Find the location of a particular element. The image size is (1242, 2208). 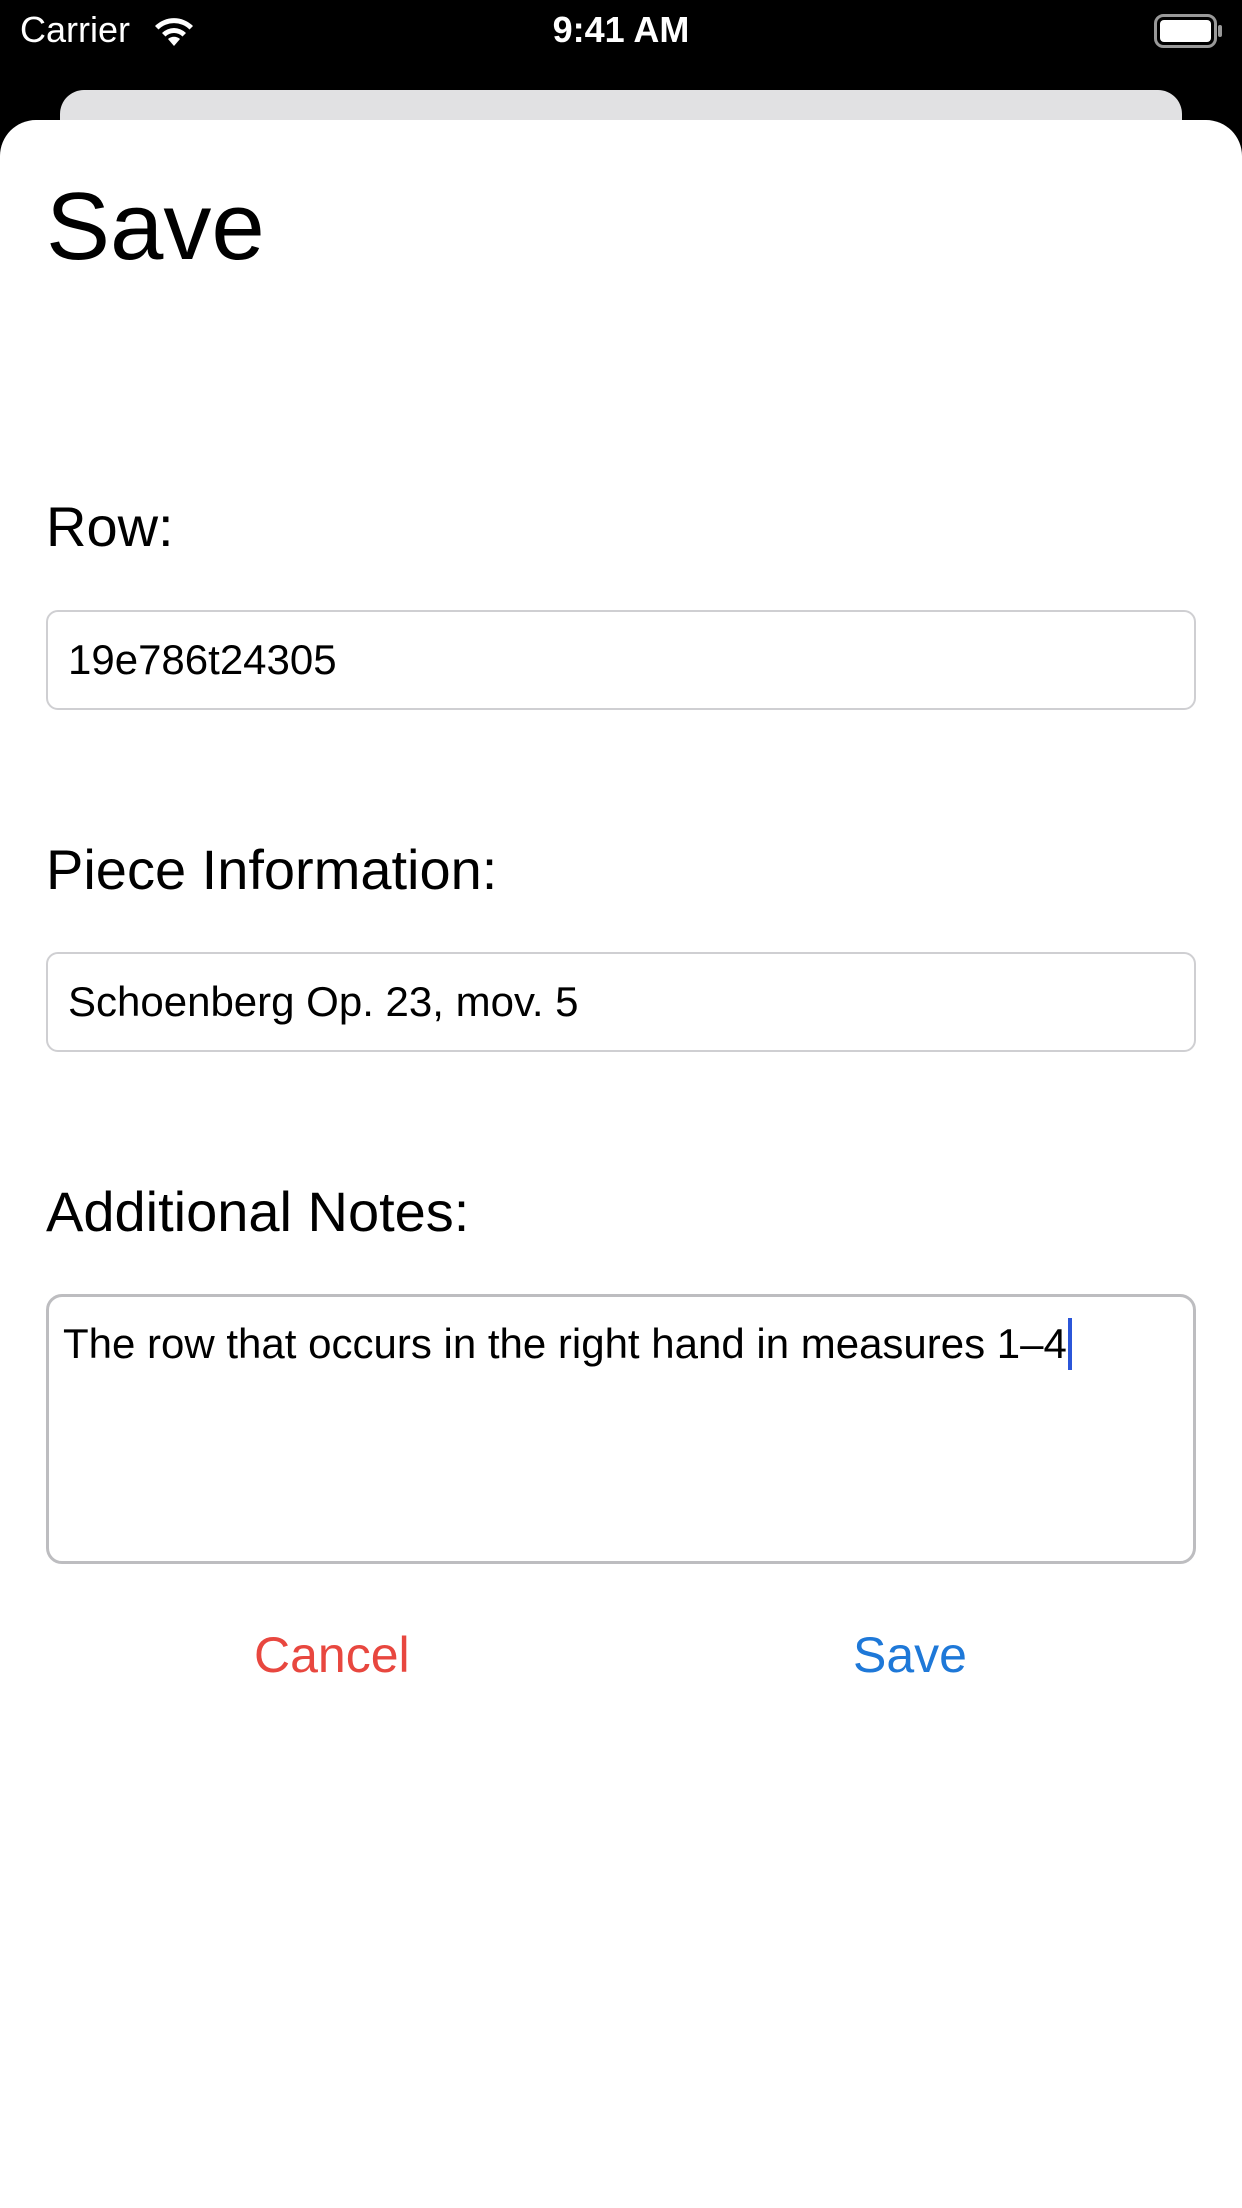

battery-icon is located at coordinates (1188, 31).